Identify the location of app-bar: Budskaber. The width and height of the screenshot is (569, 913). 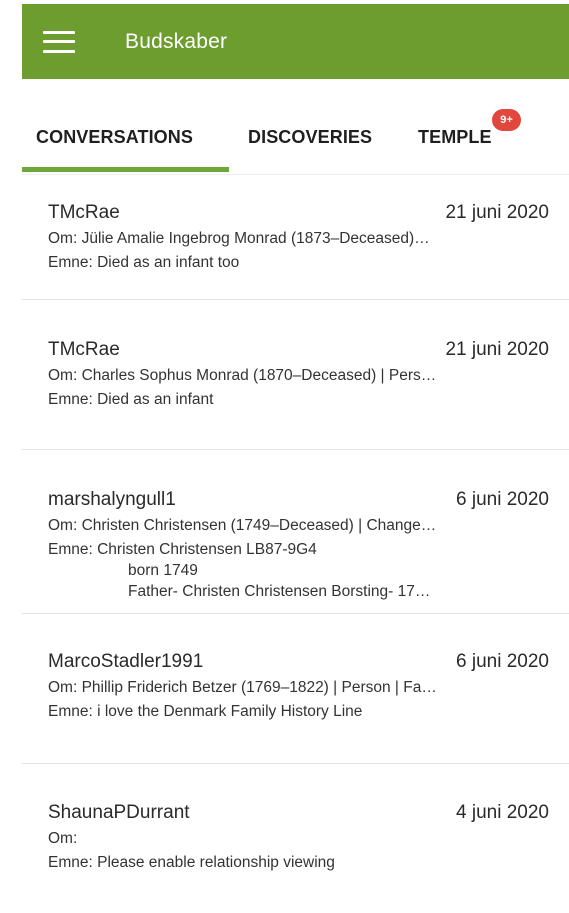
(295, 41).